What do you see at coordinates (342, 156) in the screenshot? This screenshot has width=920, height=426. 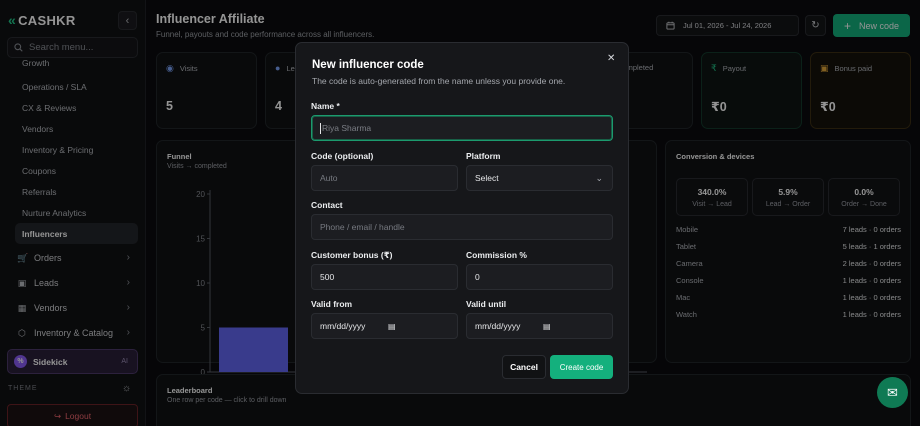 I see `code-label: Code (optional)` at bounding box center [342, 156].